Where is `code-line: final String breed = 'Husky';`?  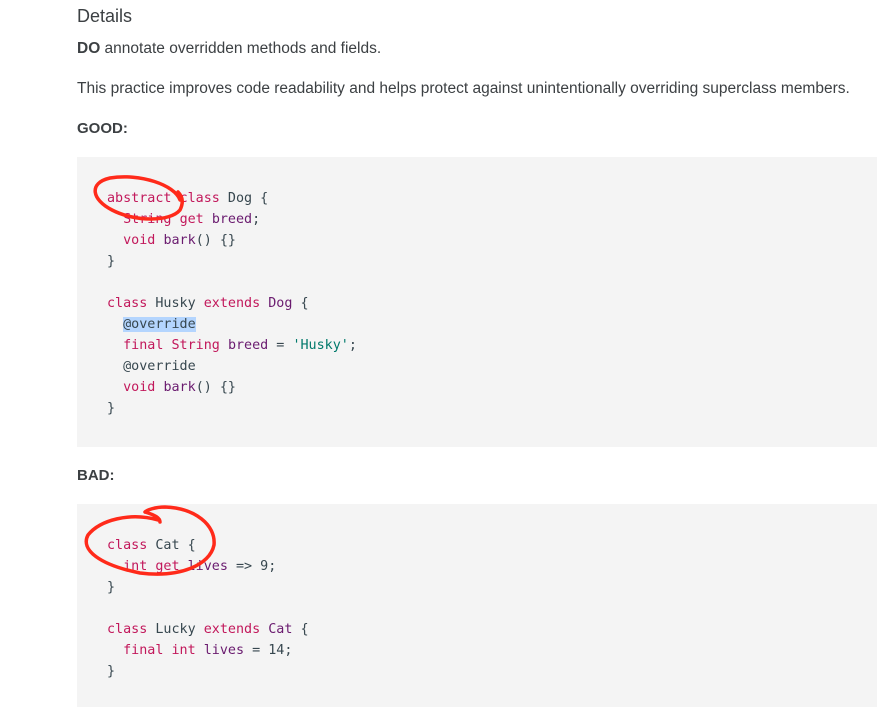 code-line: final String breed = 'Husky'; is located at coordinates (232, 345).